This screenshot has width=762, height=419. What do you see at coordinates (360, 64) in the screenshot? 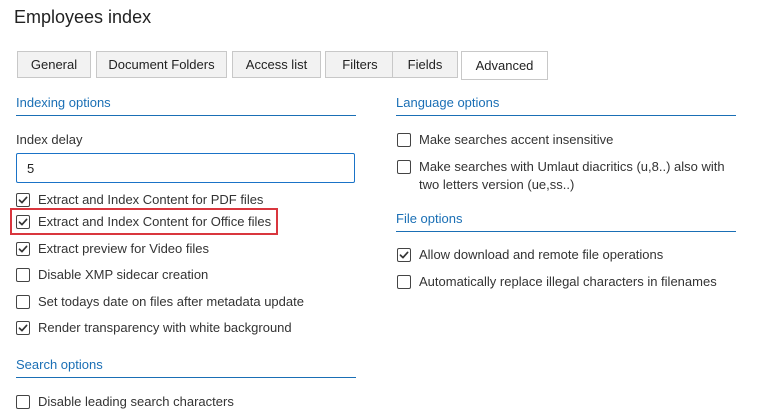
I see `tab-filters: Filters` at bounding box center [360, 64].